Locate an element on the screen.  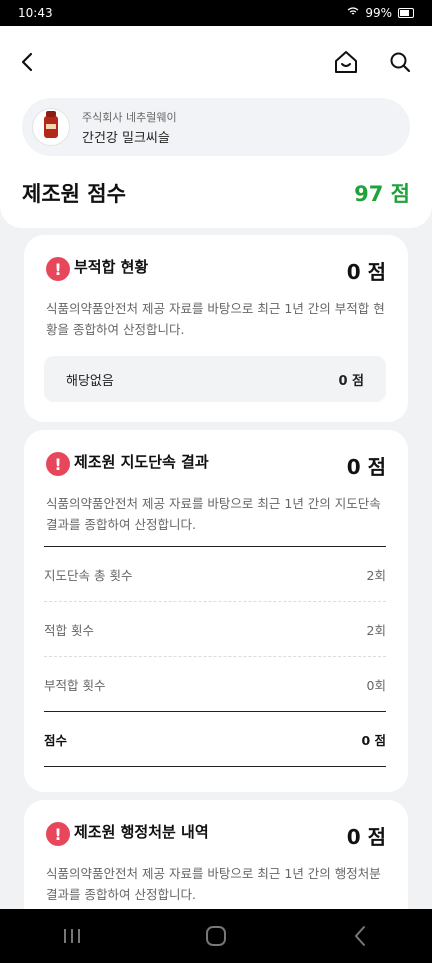
row-label: 부적합 횟수 is located at coordinates (75, 685).